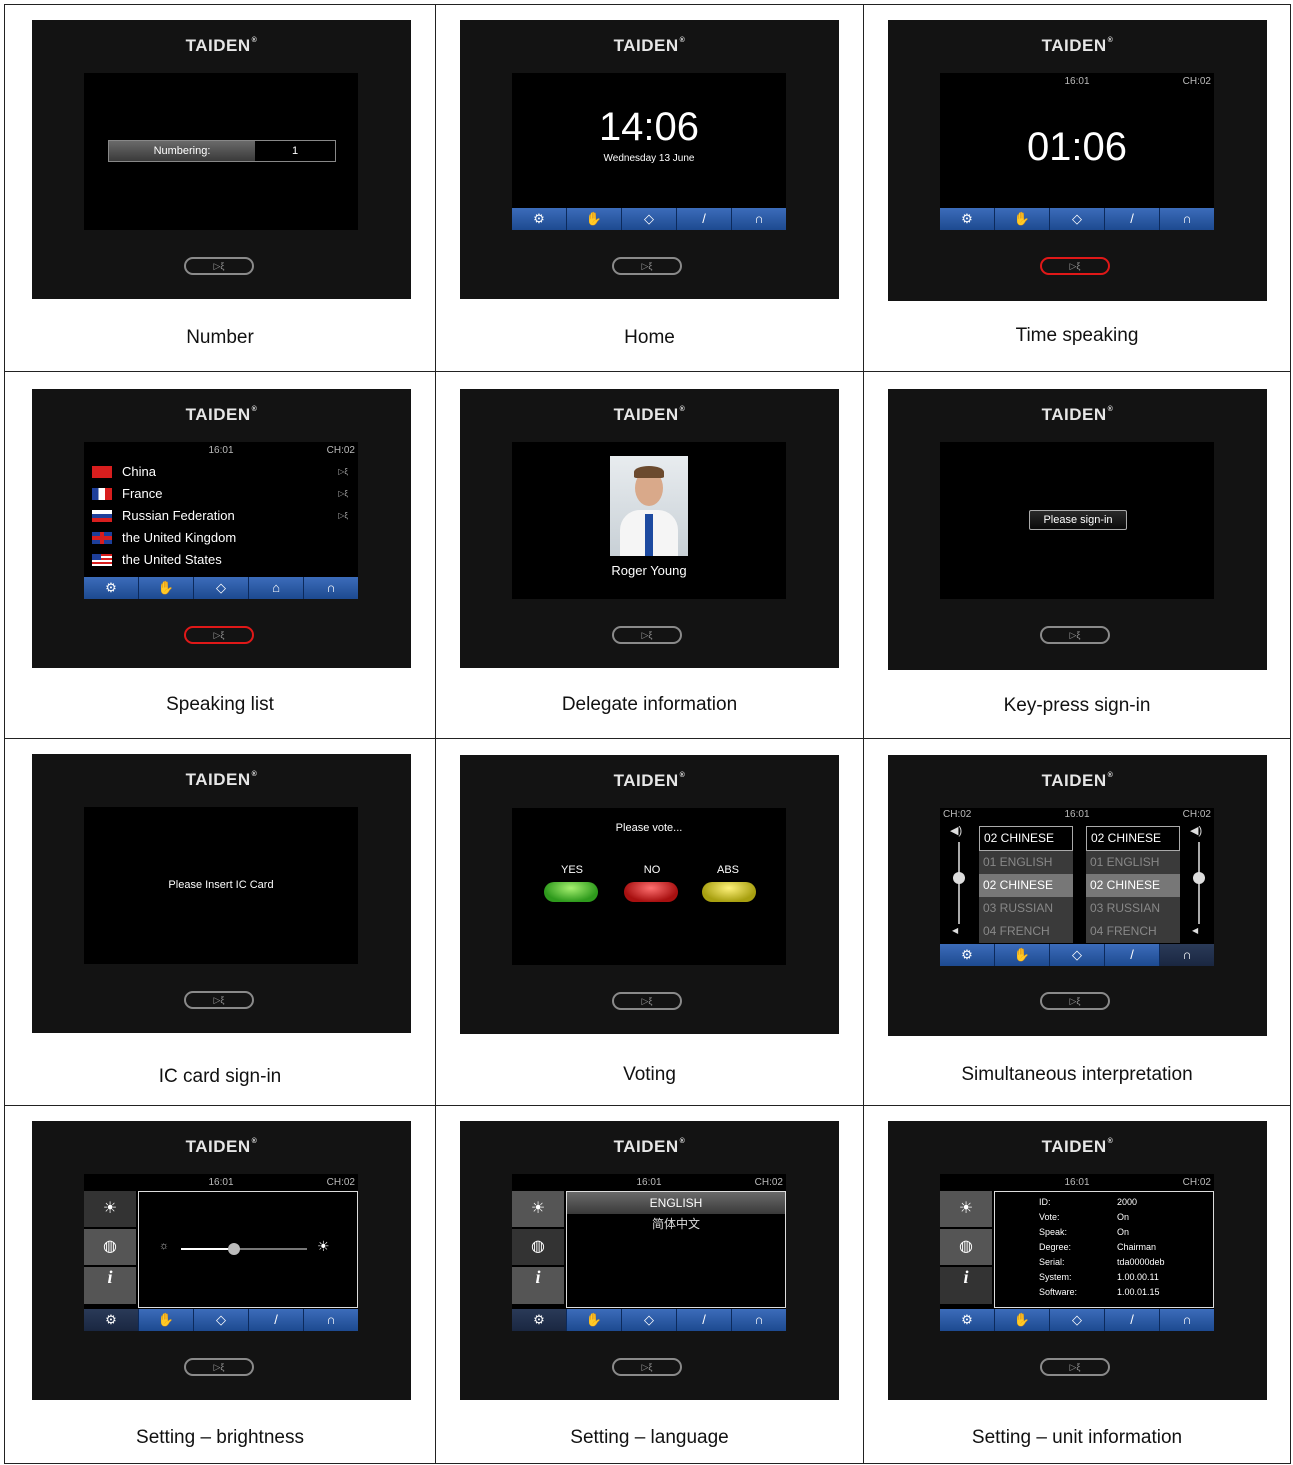 Image resolution: width=1293 pixels, height=1465 pixels. I want to click on list-item: the United States, so click(220, 560).